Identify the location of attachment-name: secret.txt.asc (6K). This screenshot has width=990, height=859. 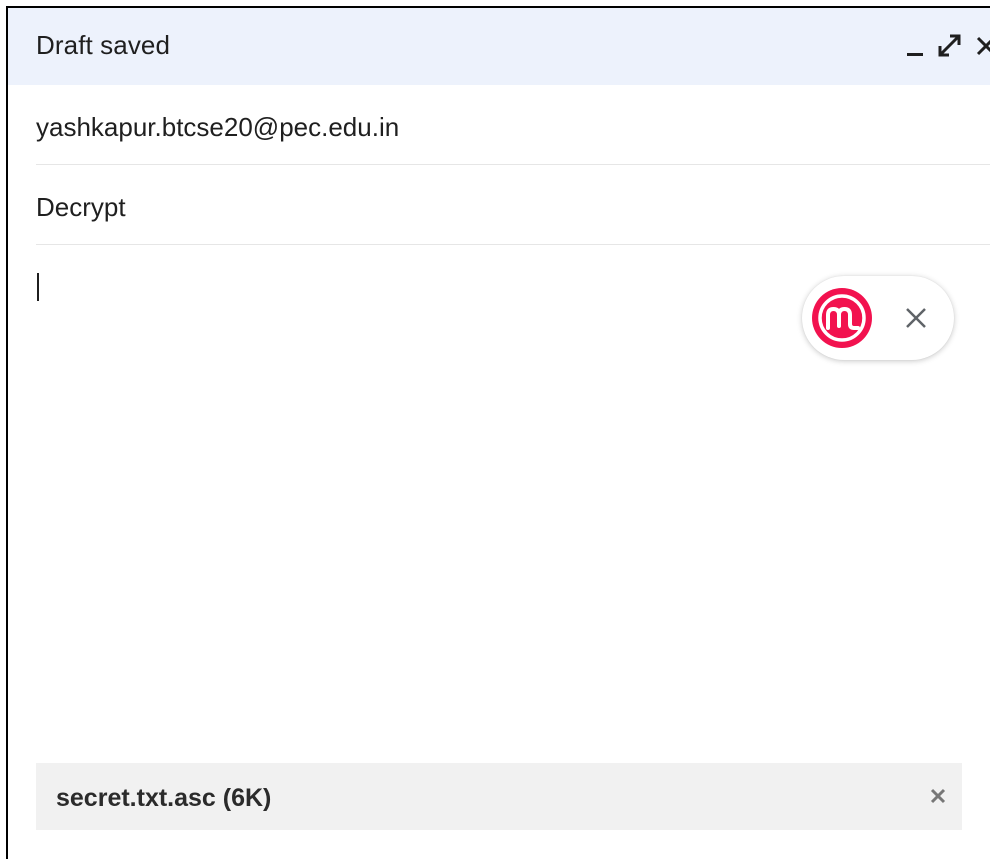
(164, 798).